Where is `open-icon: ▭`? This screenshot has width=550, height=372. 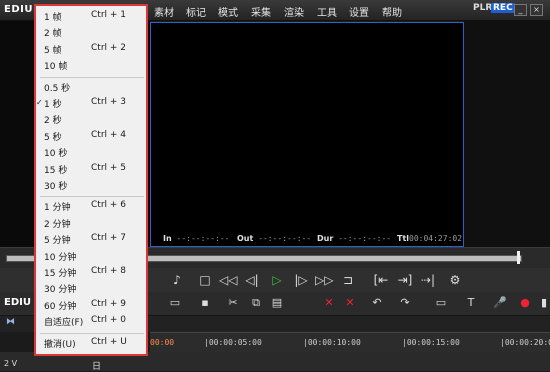 open-icon: ▭ is located at coordinates (175, 303).